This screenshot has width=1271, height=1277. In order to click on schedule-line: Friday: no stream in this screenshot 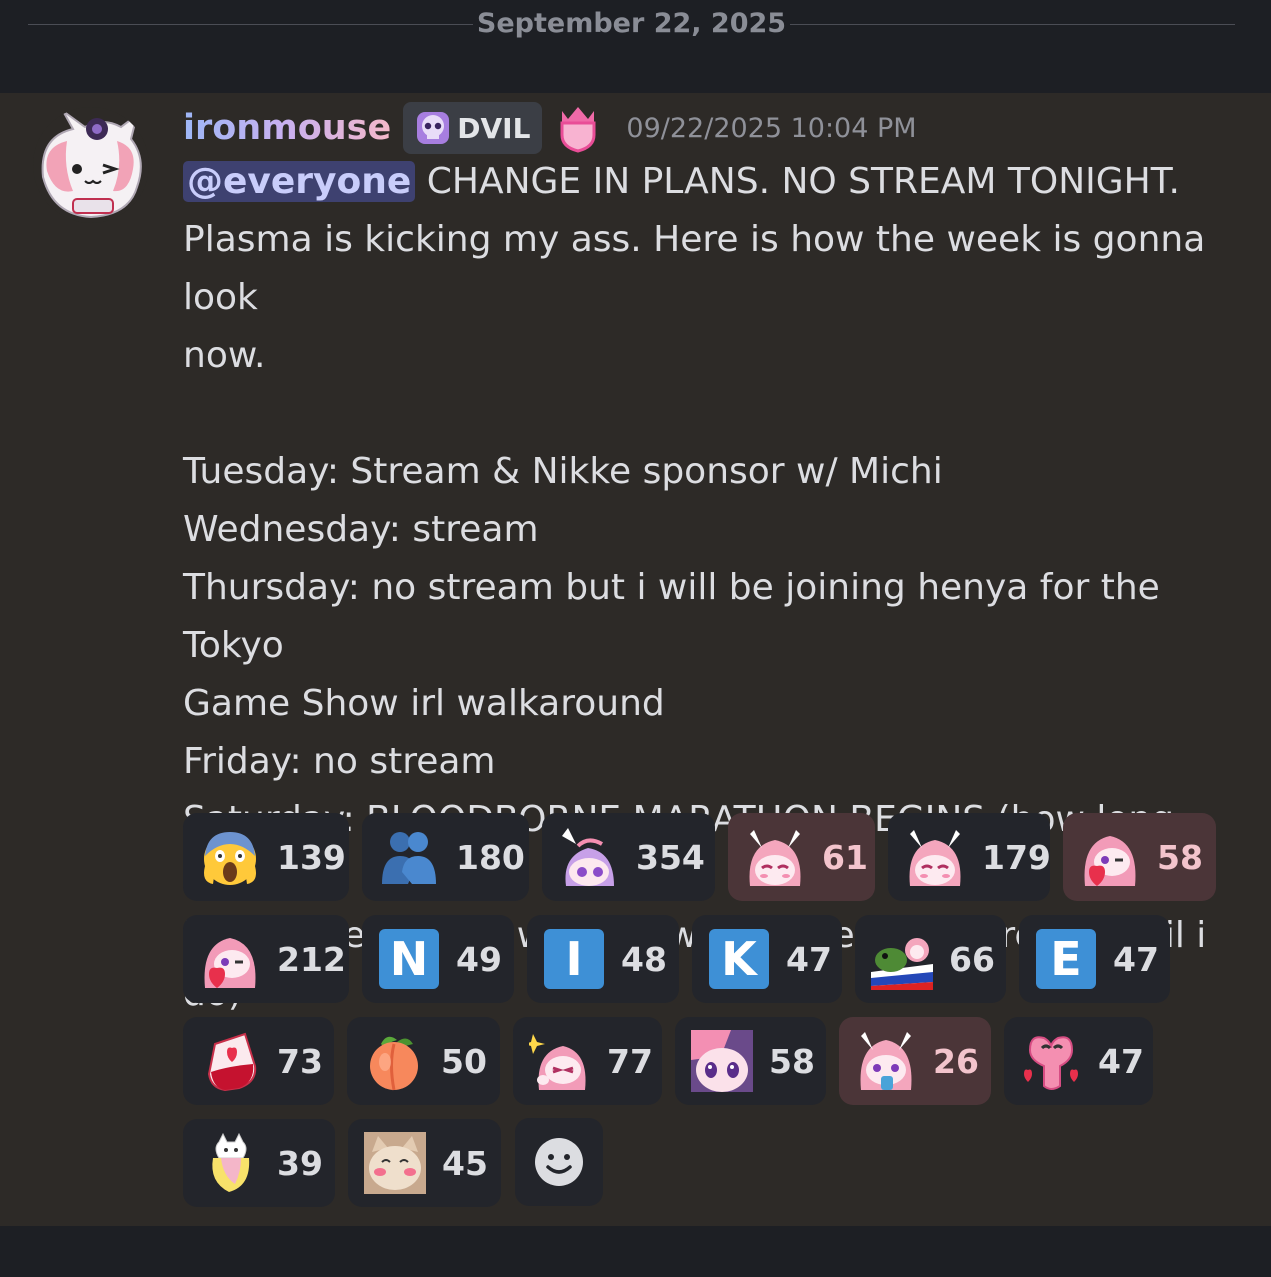, I will do `click(339, 761)`.